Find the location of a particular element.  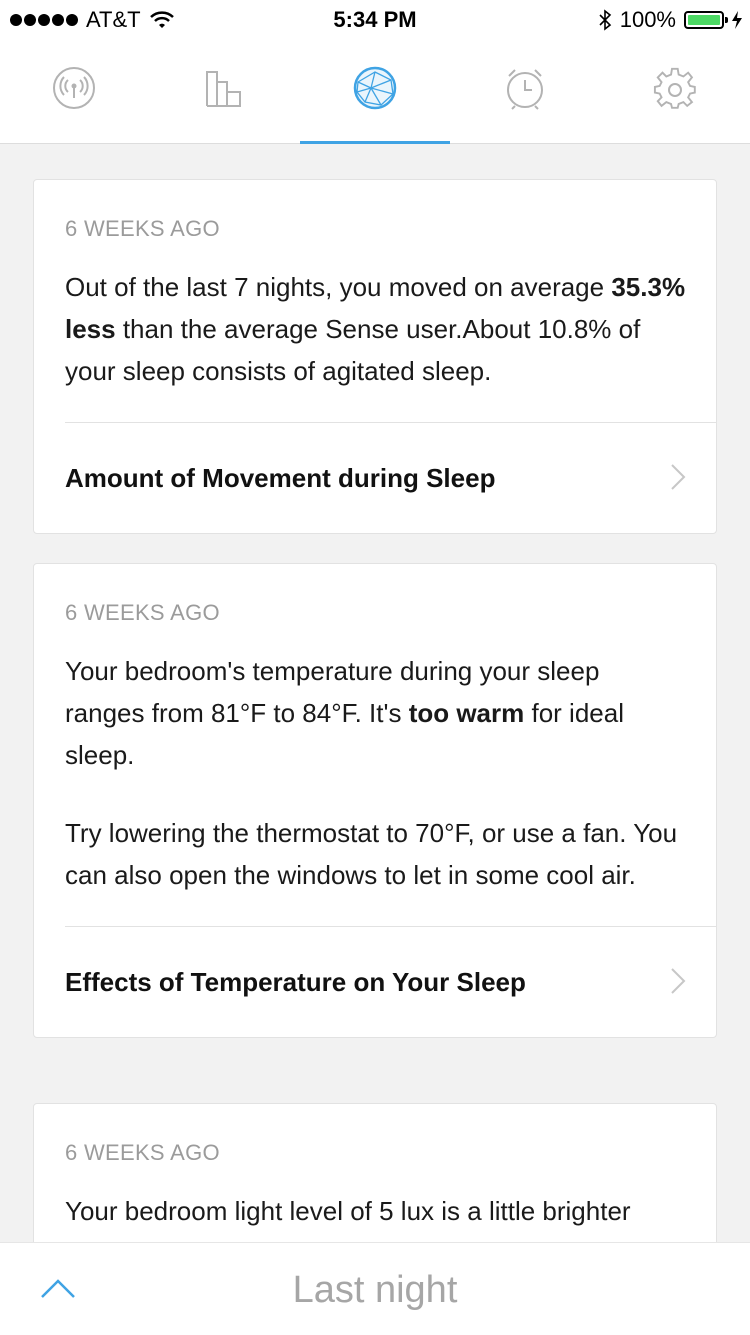

tab-settings is located at coordinates (675, 88).